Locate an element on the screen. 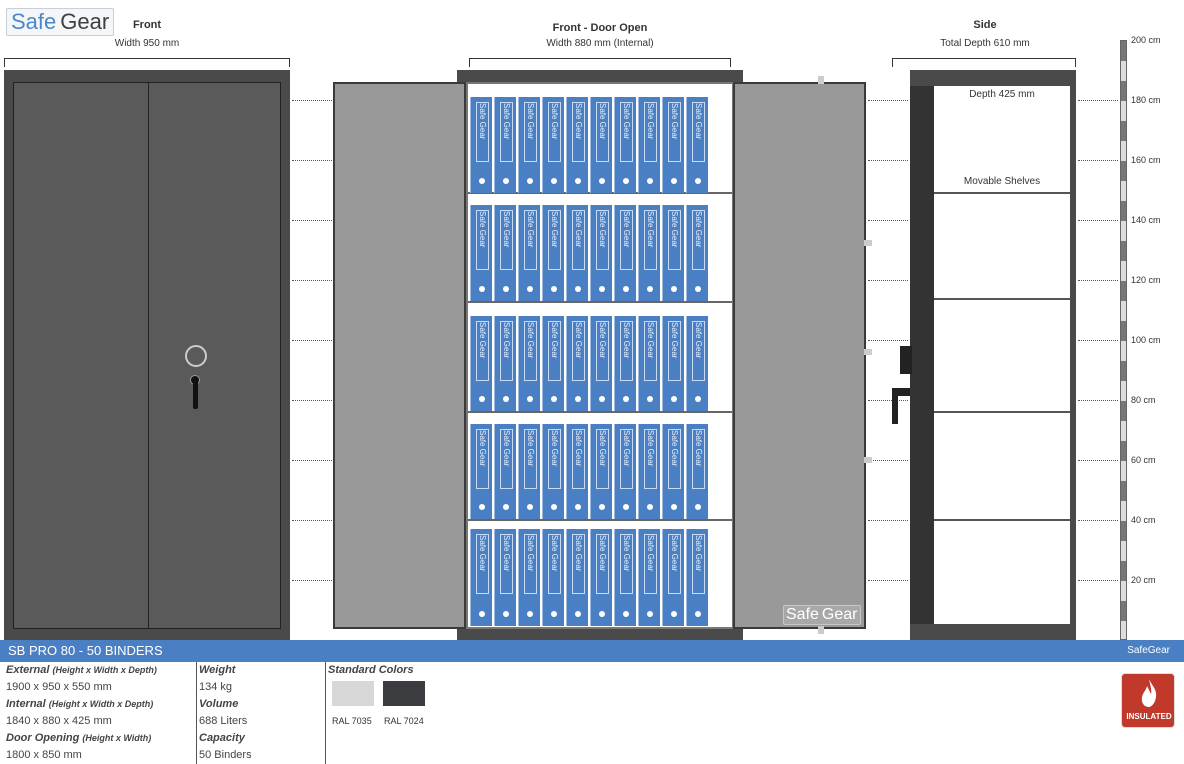  door-logo-gear: Gear is located at coordinates (839, 614).